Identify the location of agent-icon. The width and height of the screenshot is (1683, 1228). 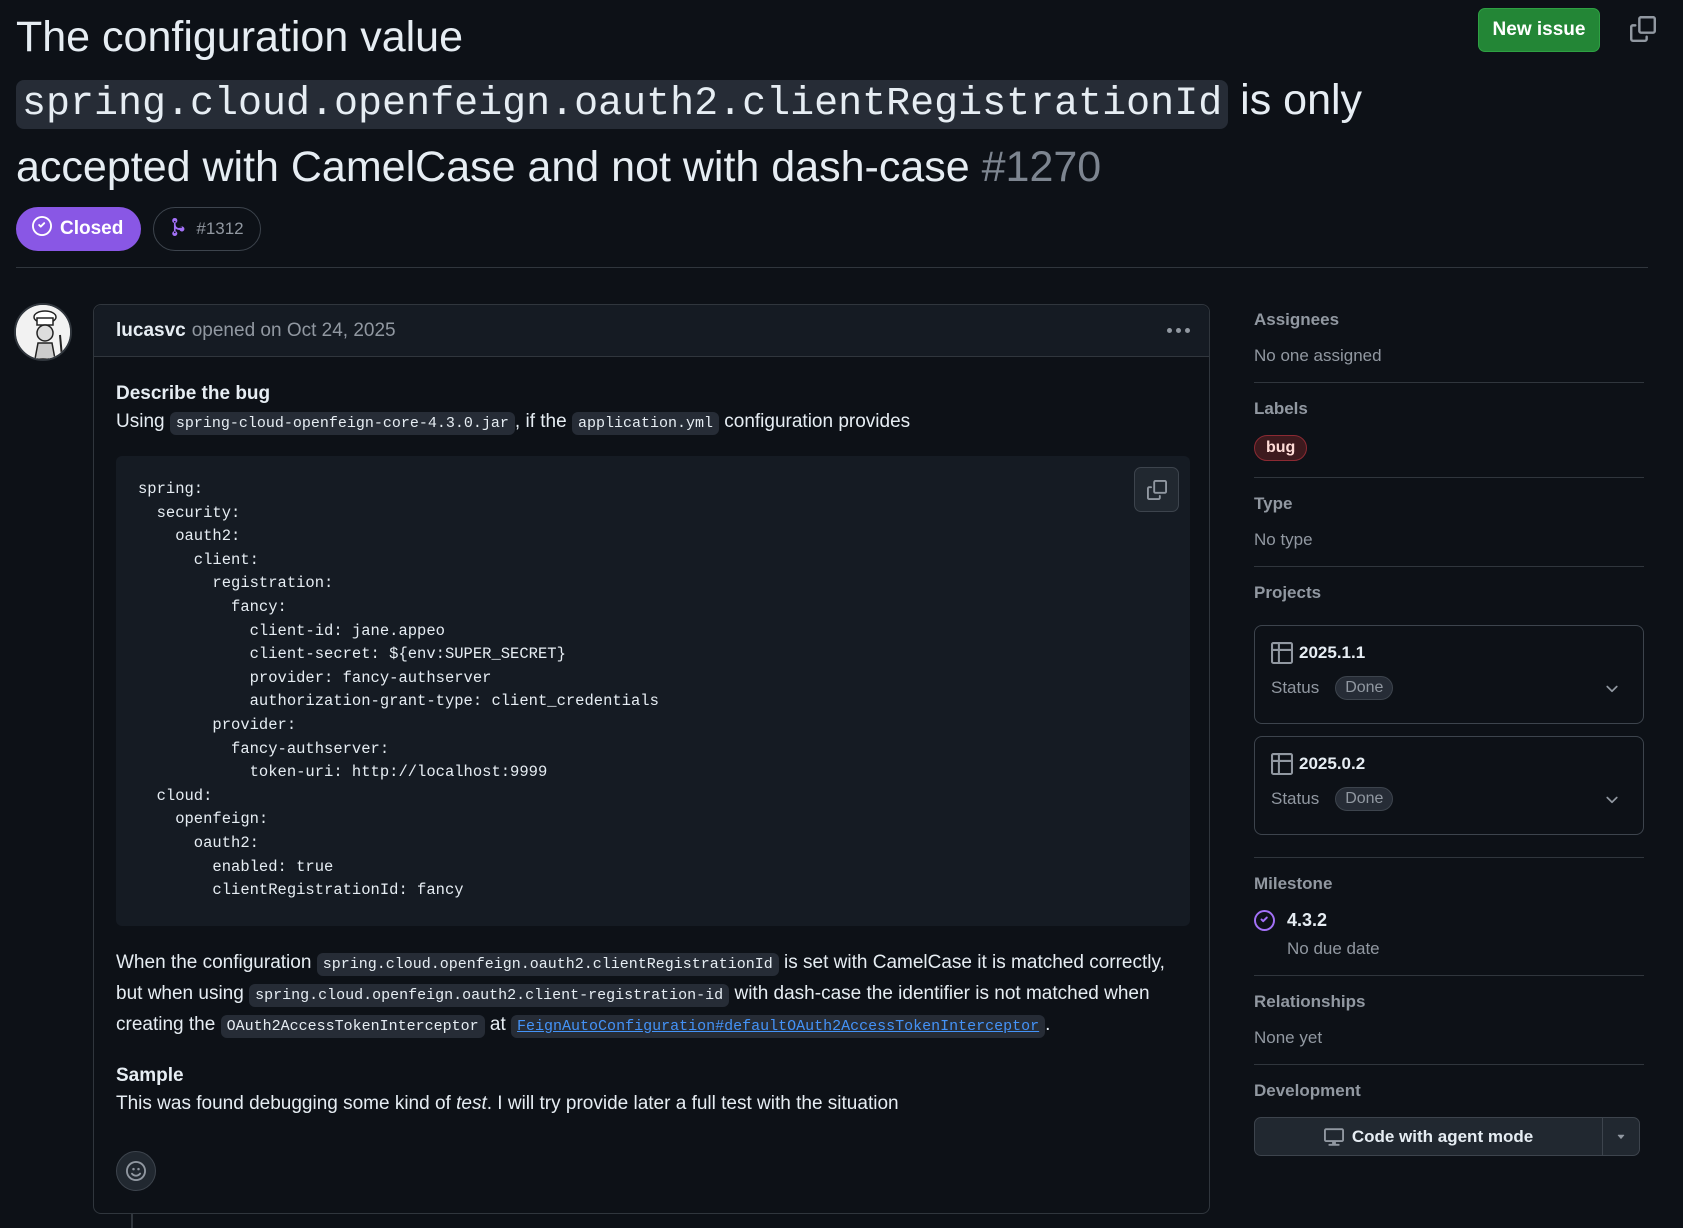
(1333, 1136).